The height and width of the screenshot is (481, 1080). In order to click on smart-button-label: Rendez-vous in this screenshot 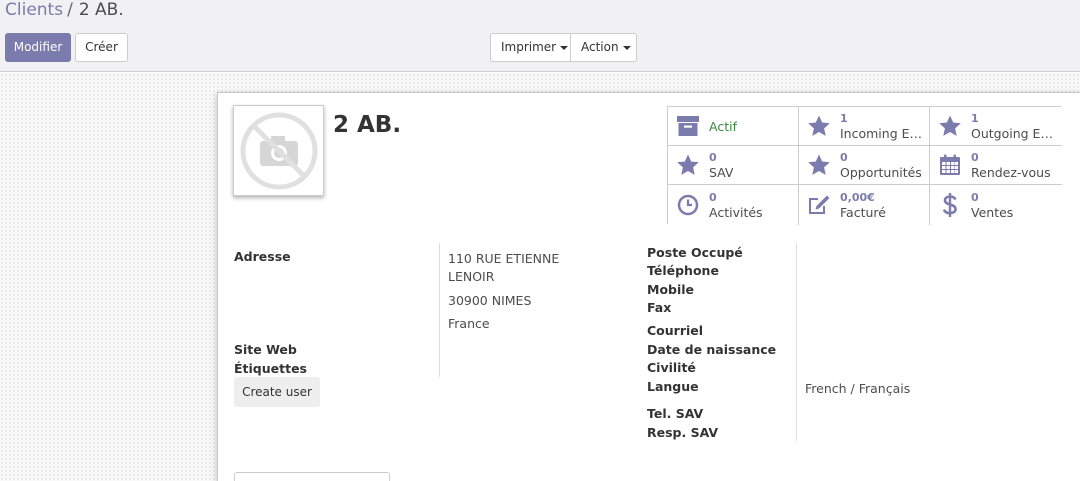, I will do `click(1011, 172)`.